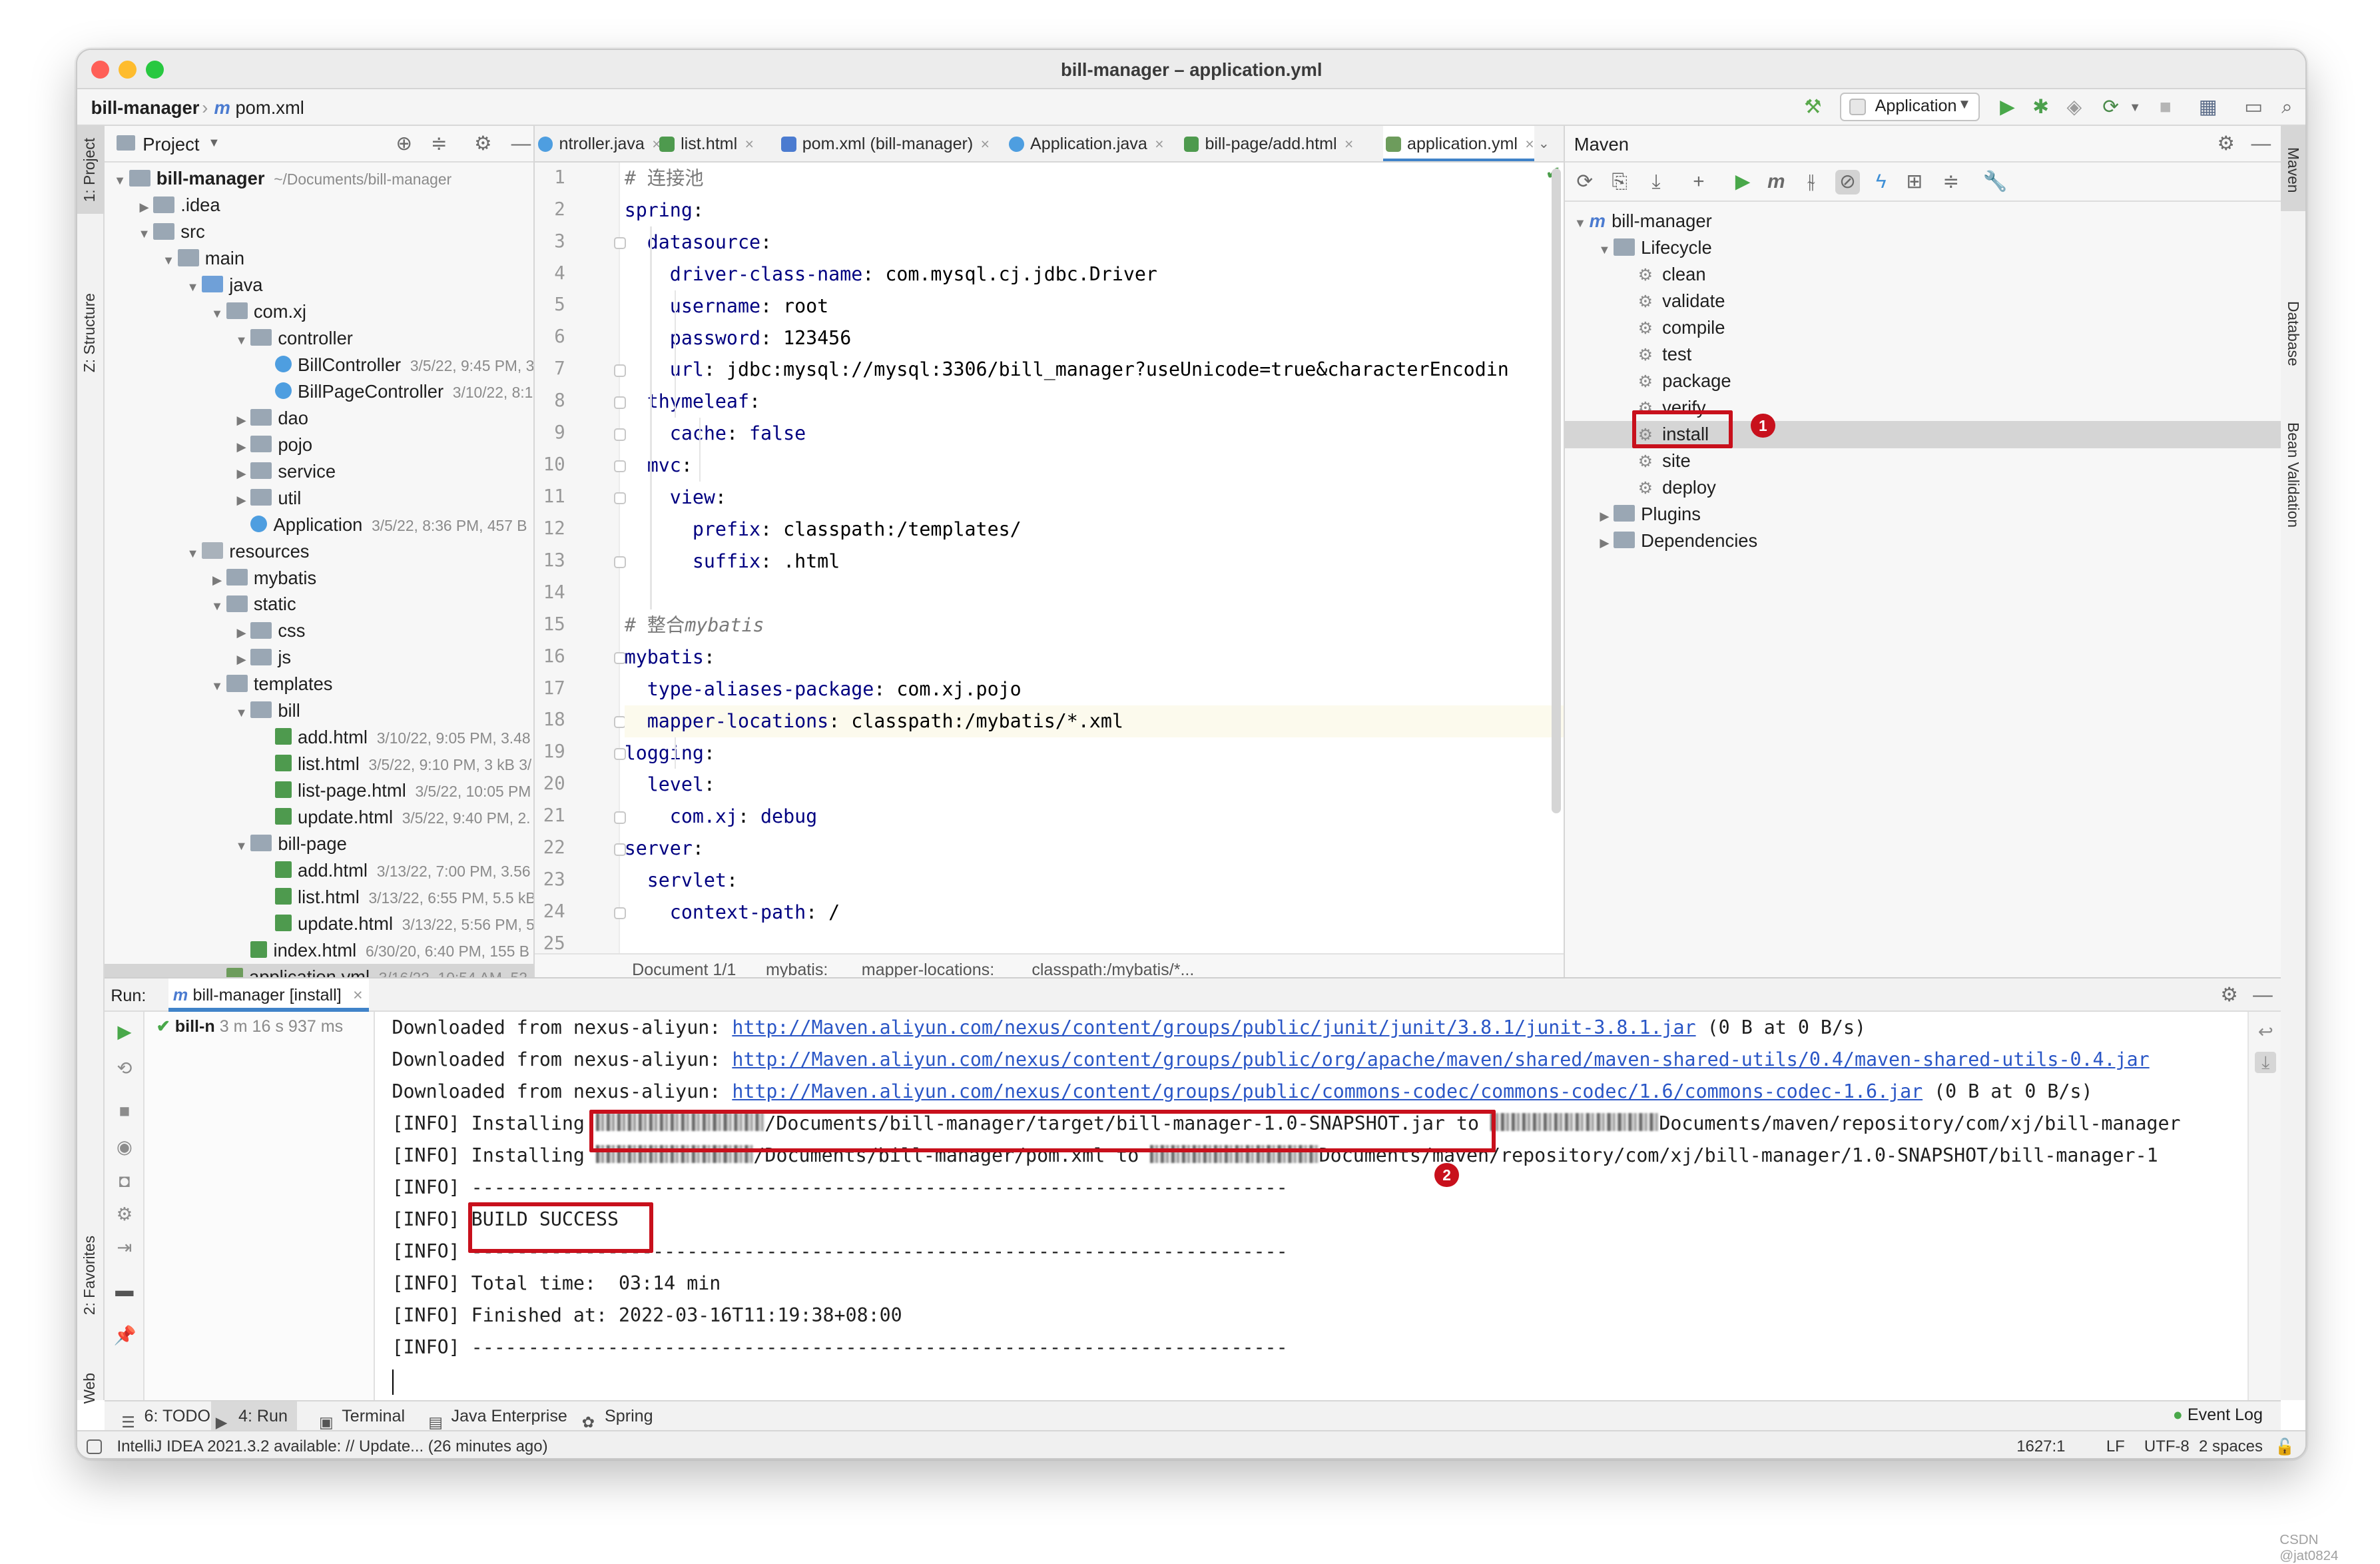  What do you see at coordinates (168, 1416) in the screenshot?
I see `bottom-tab: ☰ 6: TODO` at bounding box center [168, 1416].